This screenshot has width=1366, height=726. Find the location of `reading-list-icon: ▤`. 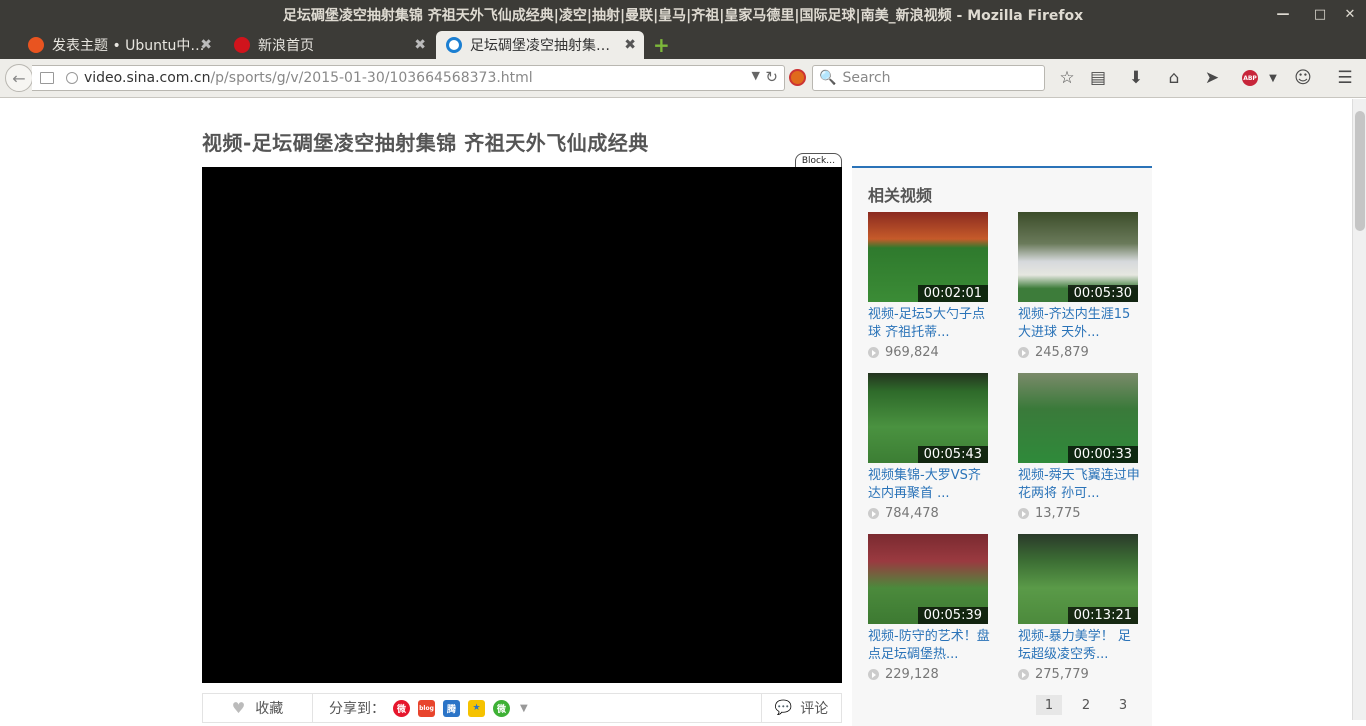

reading-list-icon: ▤ is located at coordinates (1098, 78).